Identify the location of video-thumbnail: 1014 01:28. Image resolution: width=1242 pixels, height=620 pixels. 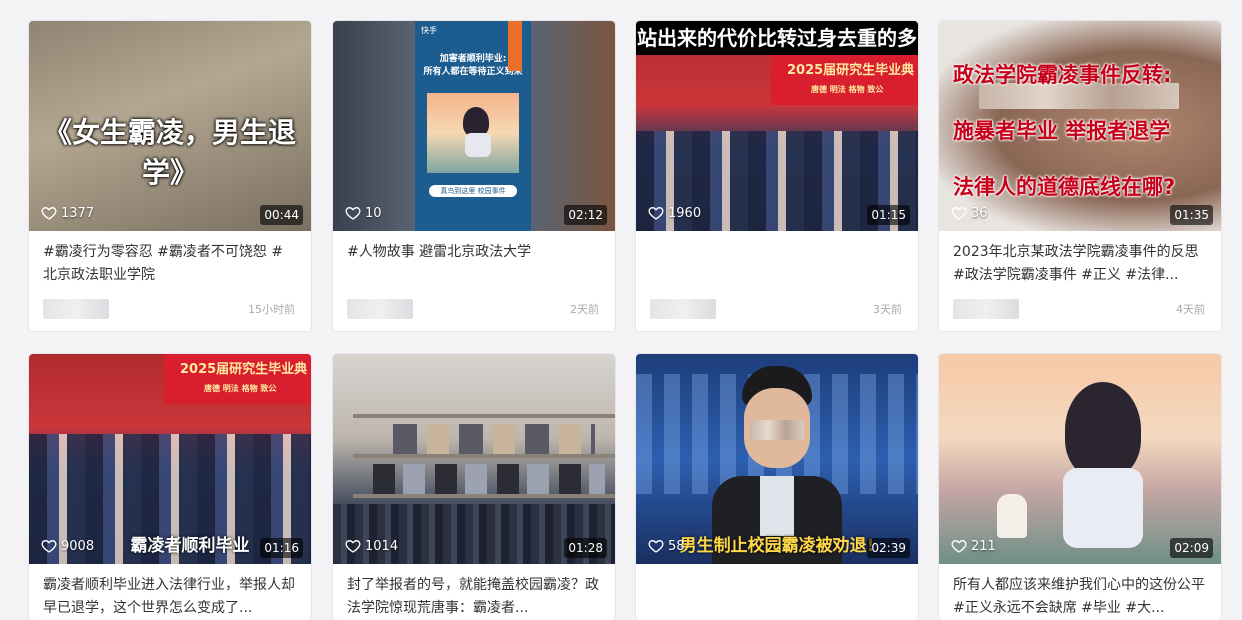
(474, 459).